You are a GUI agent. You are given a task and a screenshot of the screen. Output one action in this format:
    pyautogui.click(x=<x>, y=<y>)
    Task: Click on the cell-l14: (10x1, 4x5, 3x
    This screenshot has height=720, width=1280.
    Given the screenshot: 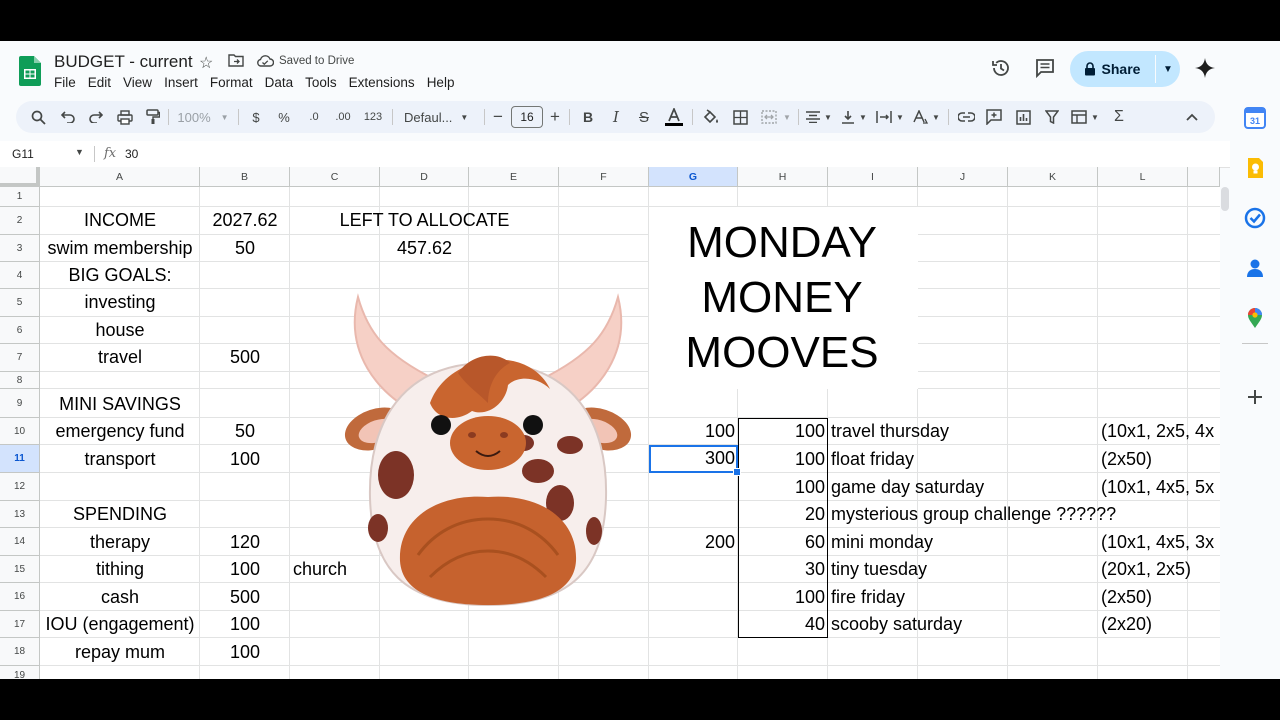 What is the action you would take?
    pyautogui.click(x=1159, y=542)
    